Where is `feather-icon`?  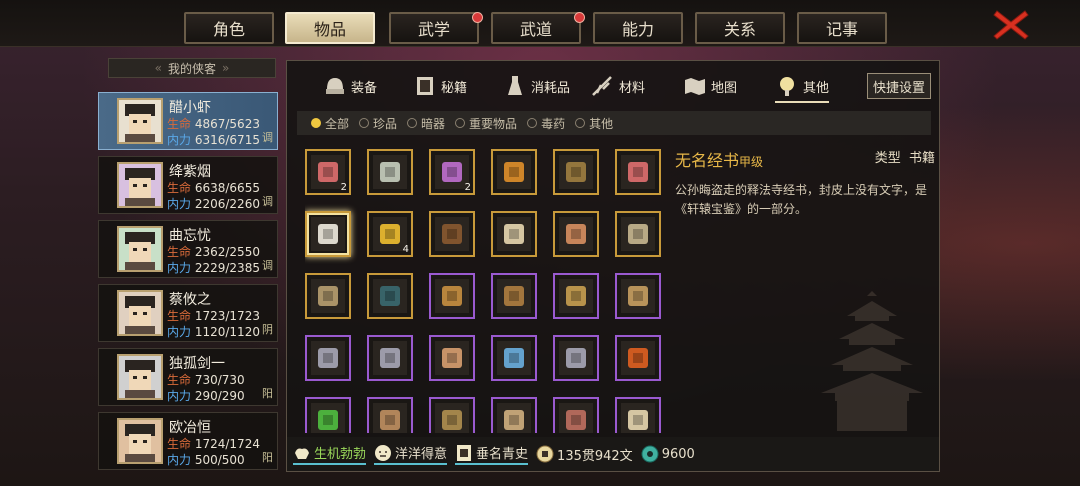
feather-icon is located at coordinates (514, 172).